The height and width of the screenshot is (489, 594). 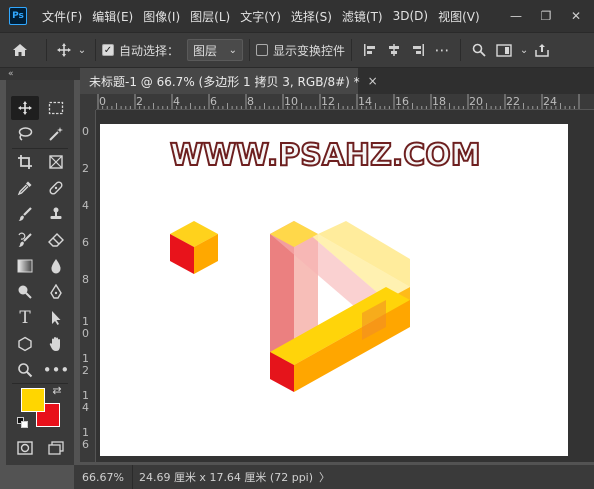 What do you see at coordinates (25, 240) in the screenshot?
I see `history-brush-tool-icon` at bounding box center [25, 240].